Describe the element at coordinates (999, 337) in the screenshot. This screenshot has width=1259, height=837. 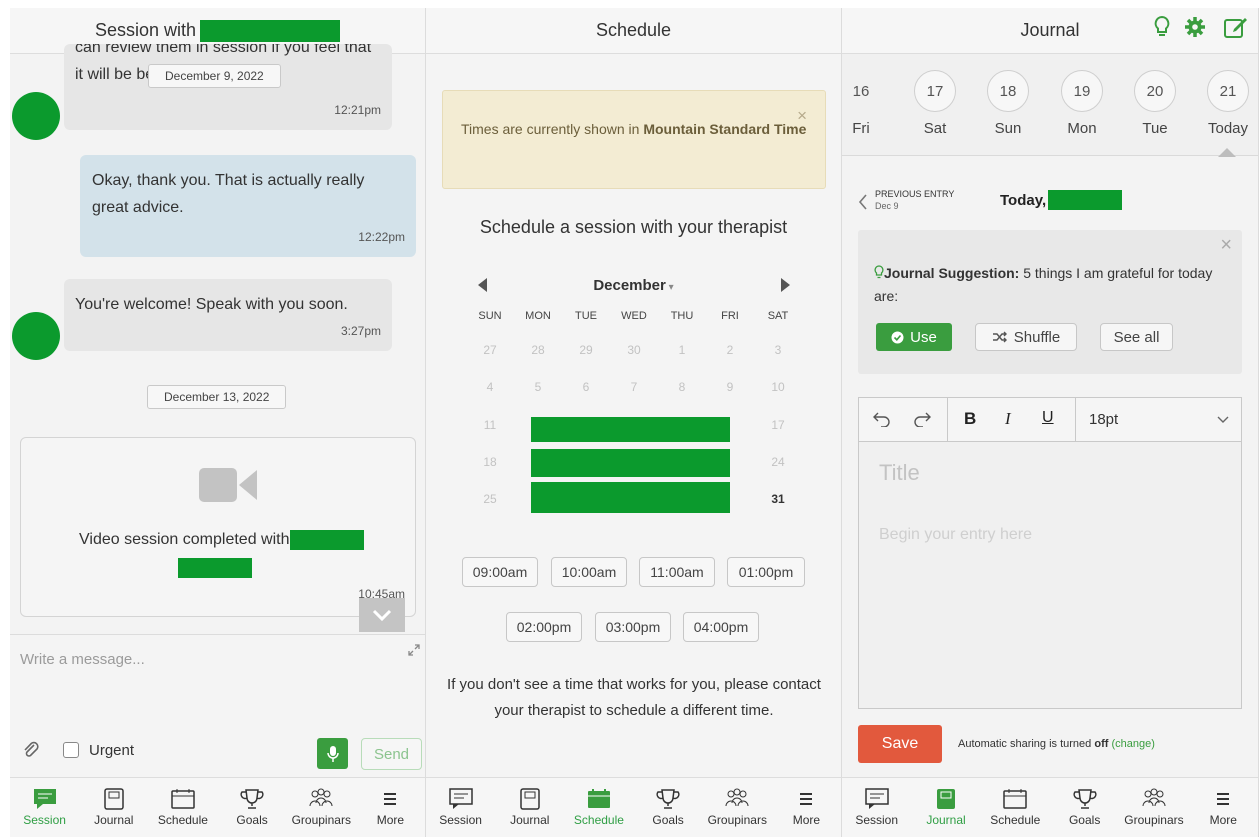
I see `shuffle-icon` at that location.